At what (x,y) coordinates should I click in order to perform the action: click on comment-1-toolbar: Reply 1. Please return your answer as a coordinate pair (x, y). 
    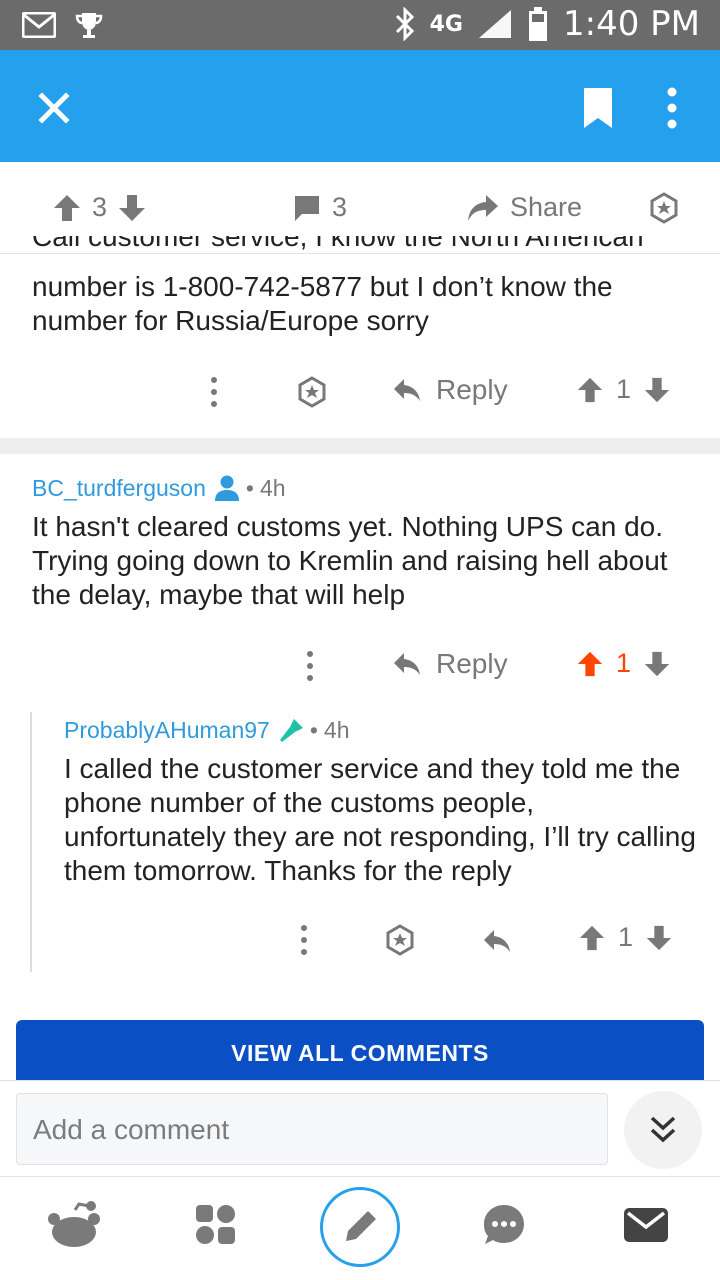
    Looking at the image, I should click on (446, 392).